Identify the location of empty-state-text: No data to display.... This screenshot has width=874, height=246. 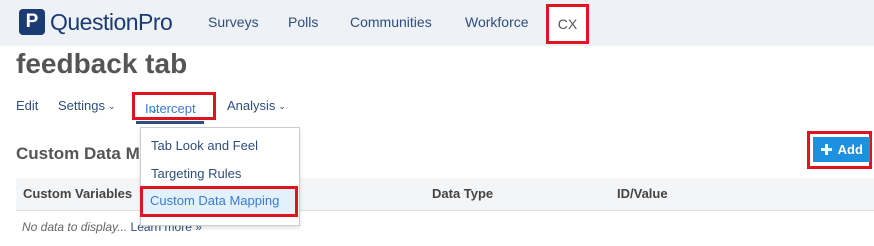
(75, 227).